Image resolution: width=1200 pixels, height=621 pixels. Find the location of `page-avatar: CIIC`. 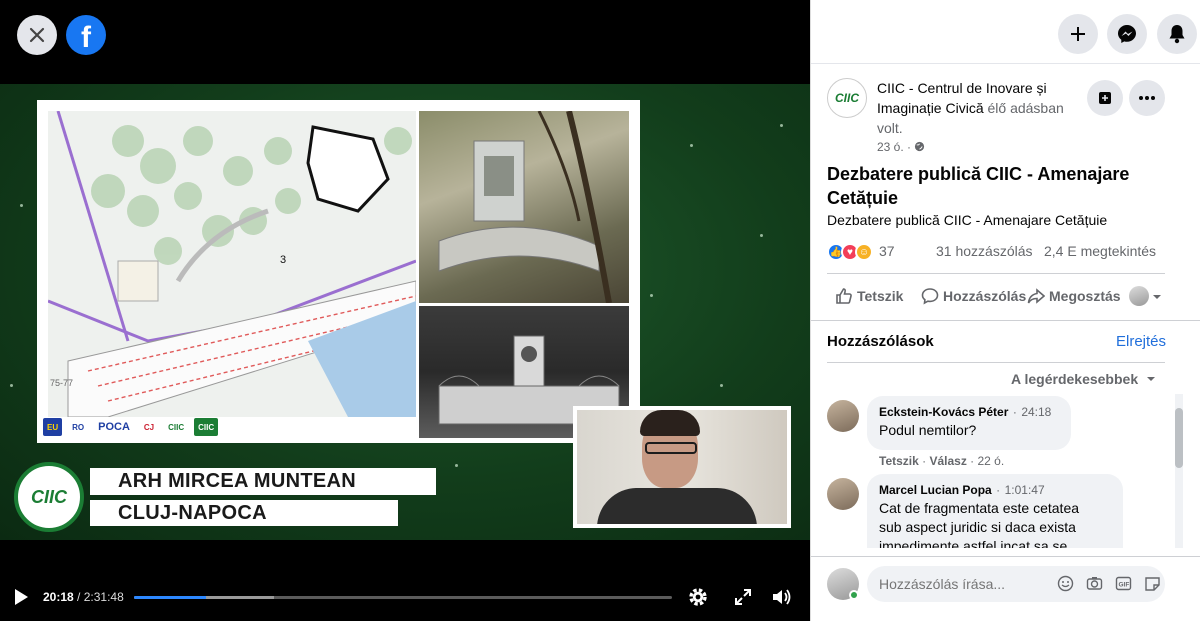

page-avatar: CIIC is located at coordinates (847, 98).